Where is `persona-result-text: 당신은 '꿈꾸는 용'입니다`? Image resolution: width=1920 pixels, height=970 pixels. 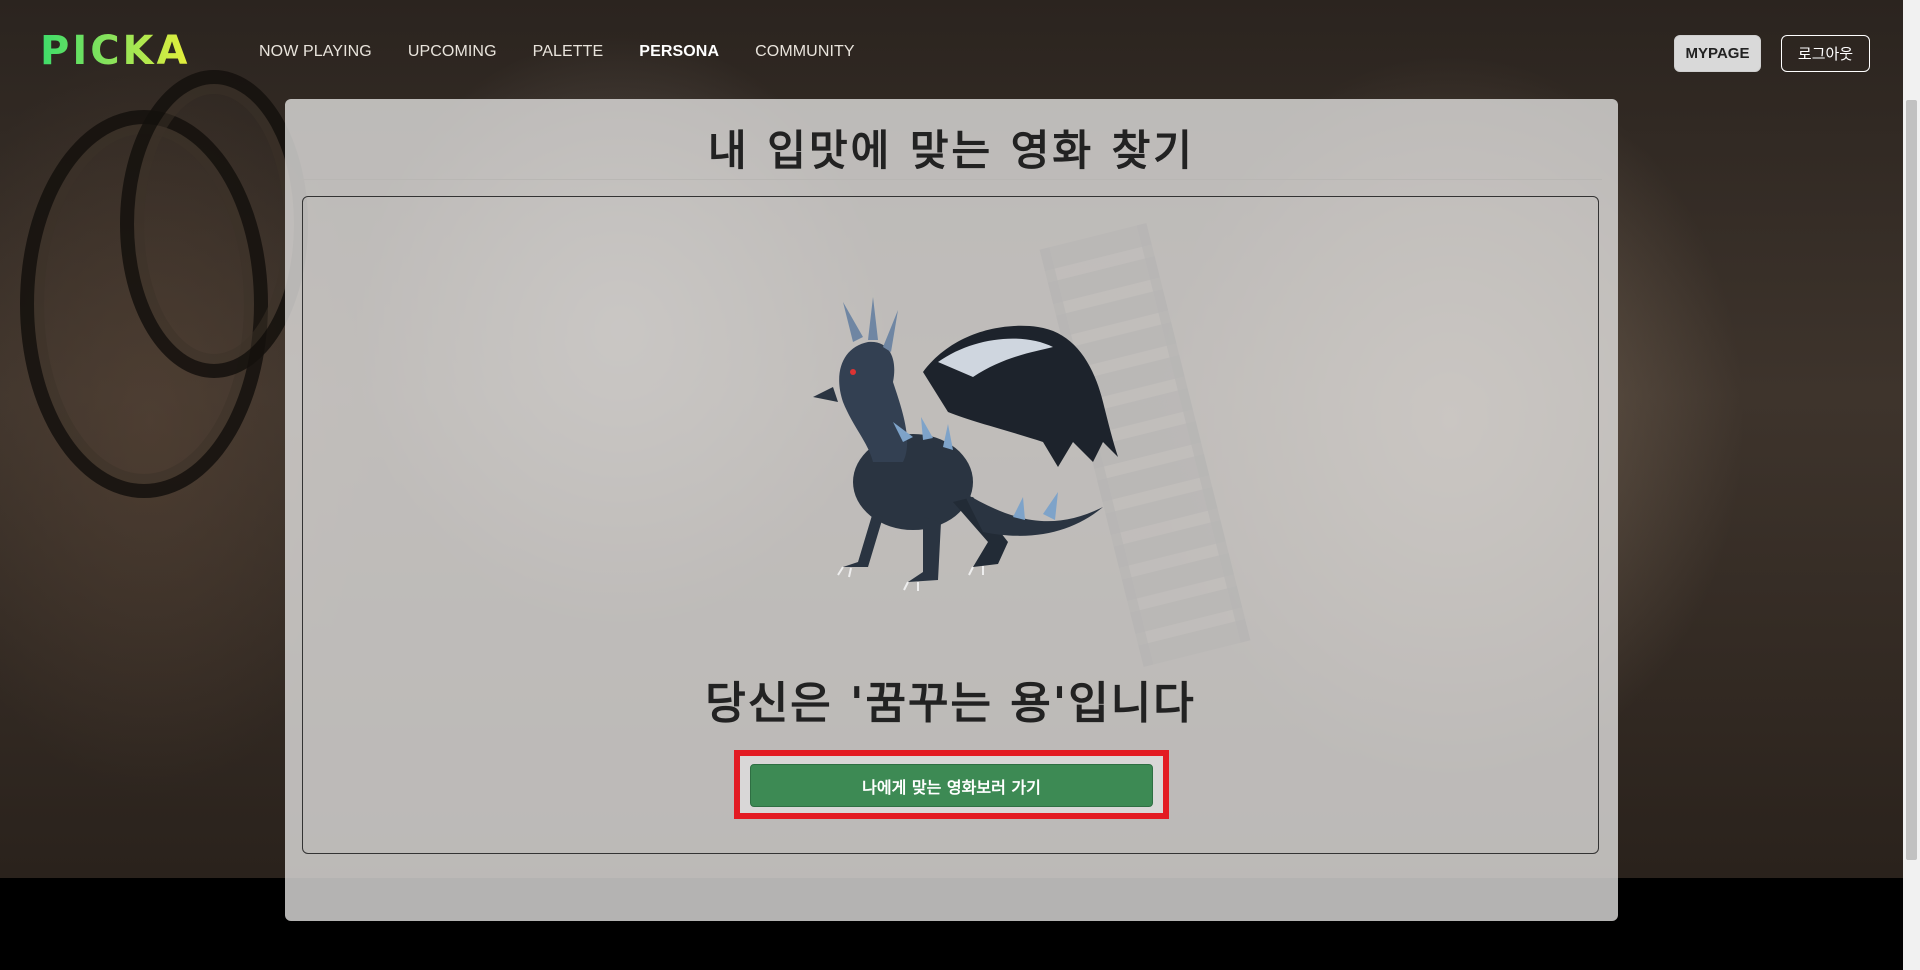
persona-result-text: 당신은 '꿈꾸는 용'입니다 is located at coordinates (950, 703).